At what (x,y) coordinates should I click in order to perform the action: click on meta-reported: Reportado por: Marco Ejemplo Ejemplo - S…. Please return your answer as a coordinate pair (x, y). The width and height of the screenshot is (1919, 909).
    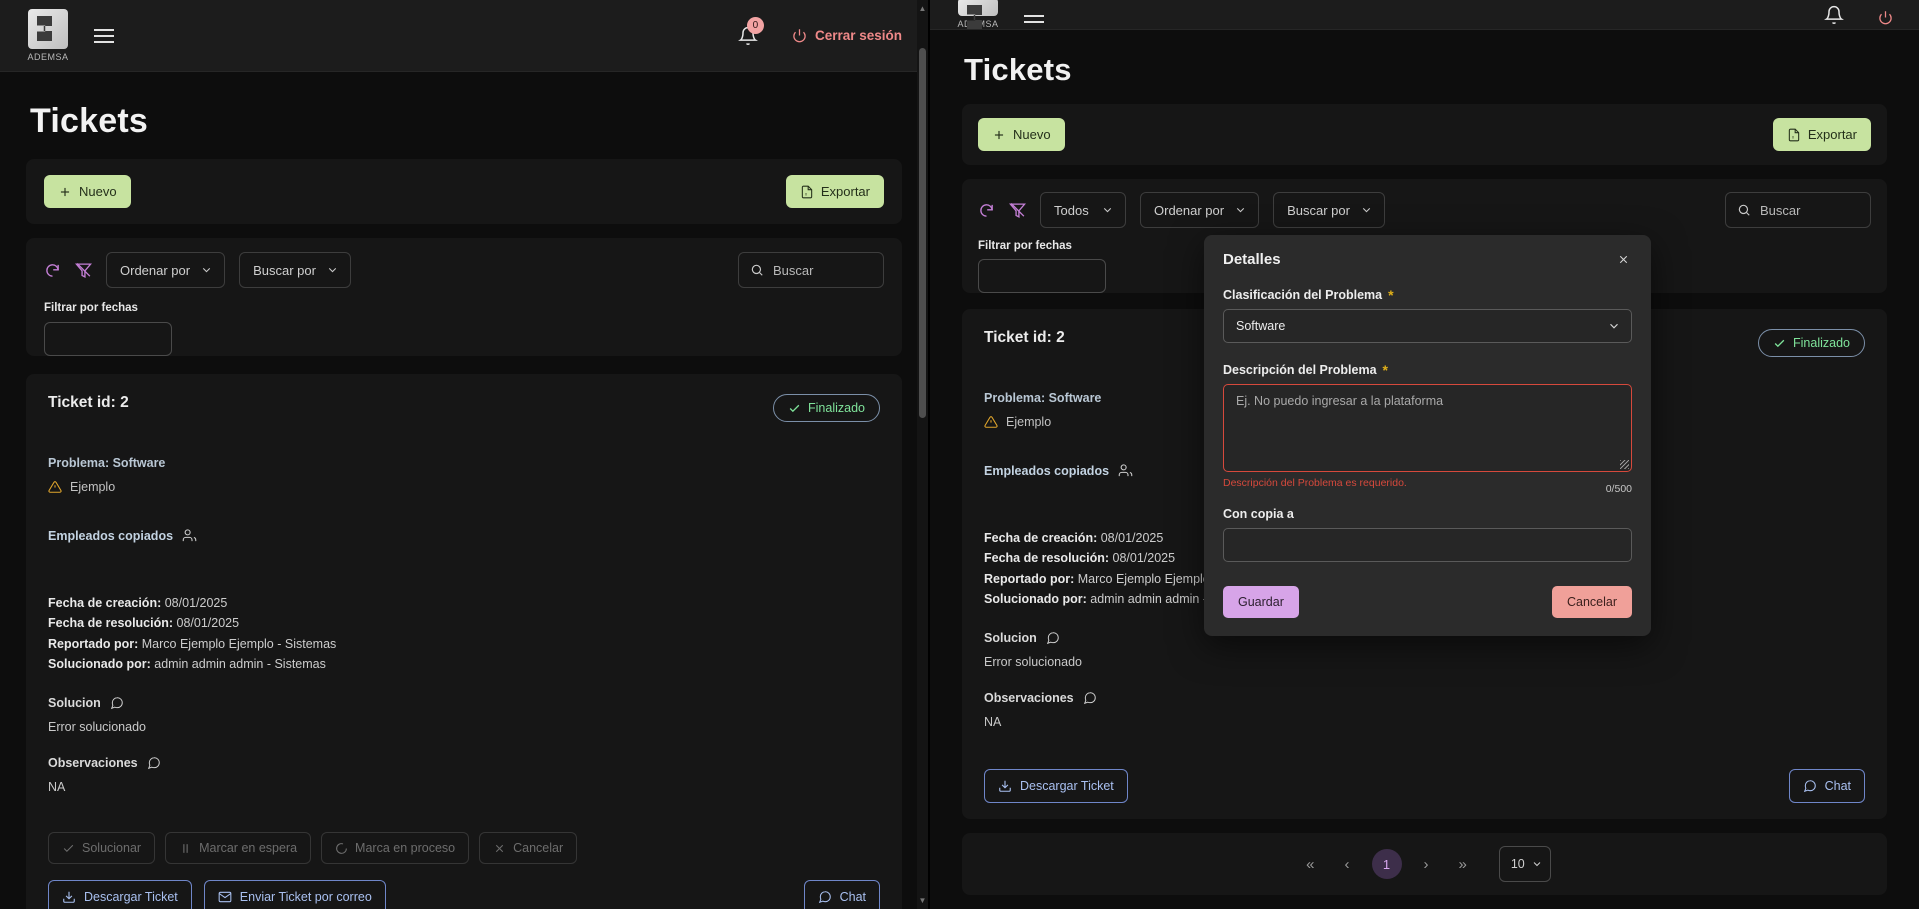
    Looking at the image, I should click on (464, 644).